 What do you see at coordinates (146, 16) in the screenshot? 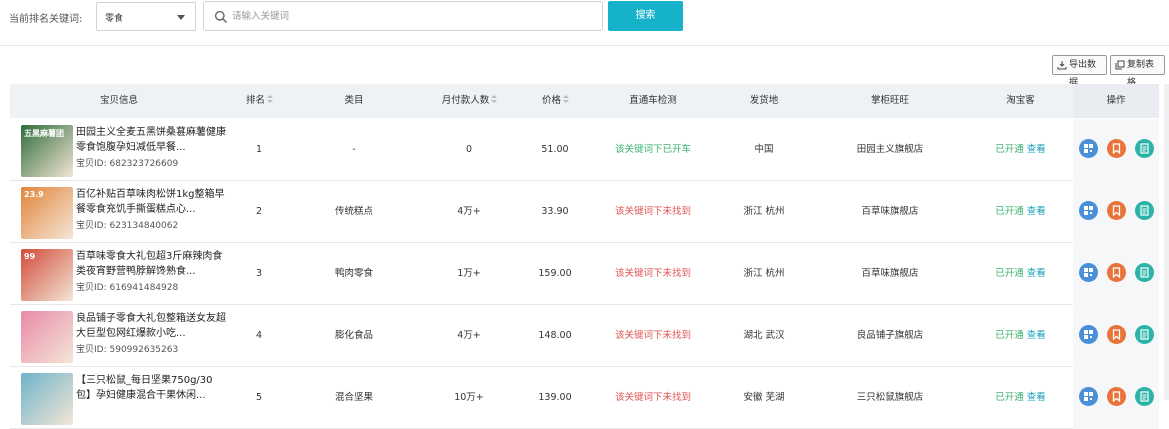
I see `keyword-select: 零食` at bounding box center [146, 16].